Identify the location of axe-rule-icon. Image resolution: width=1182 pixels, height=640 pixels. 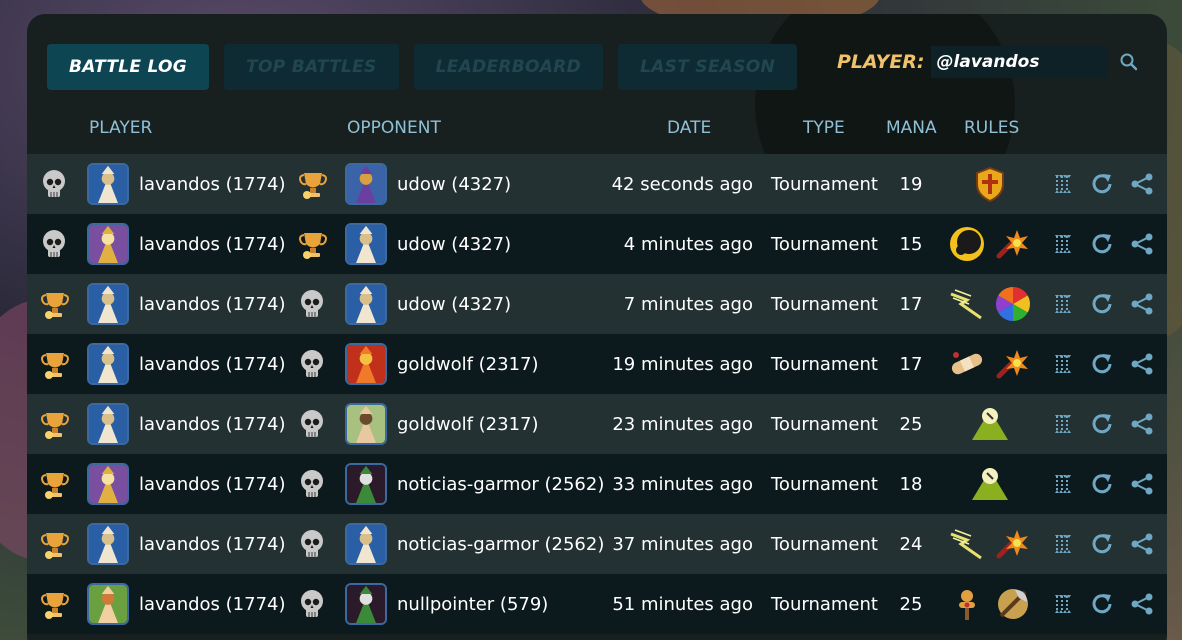
(1013, 604).